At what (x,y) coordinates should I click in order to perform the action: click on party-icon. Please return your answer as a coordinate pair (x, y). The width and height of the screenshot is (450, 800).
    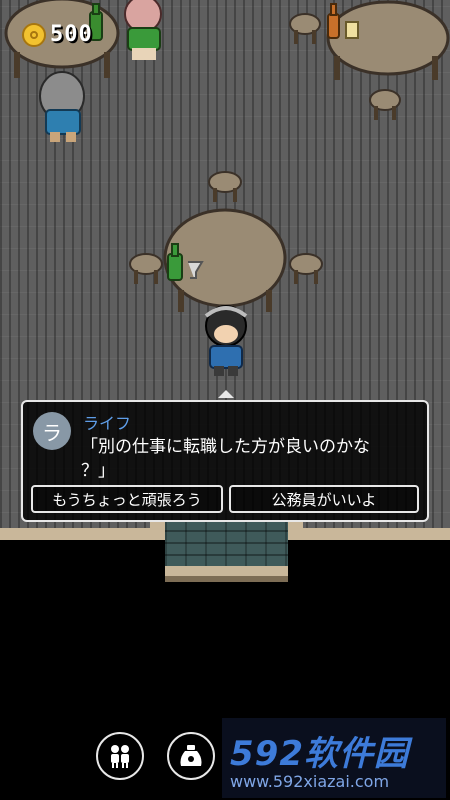
    Looking at the image, I should click on (120, 756).